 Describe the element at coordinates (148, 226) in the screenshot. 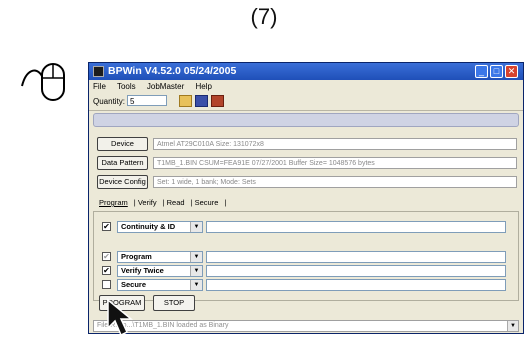

I see `continuity-select-label: Continuity & ID` at that location.